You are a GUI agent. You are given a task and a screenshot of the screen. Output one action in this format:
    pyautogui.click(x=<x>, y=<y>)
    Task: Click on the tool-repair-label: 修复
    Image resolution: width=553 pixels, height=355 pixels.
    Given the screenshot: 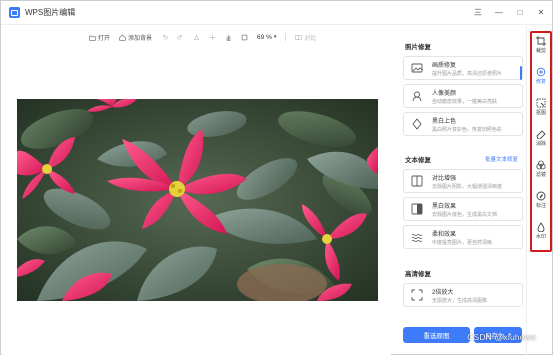 What is the action you would take?
    pyautogui.click(x=540, y=82)
    